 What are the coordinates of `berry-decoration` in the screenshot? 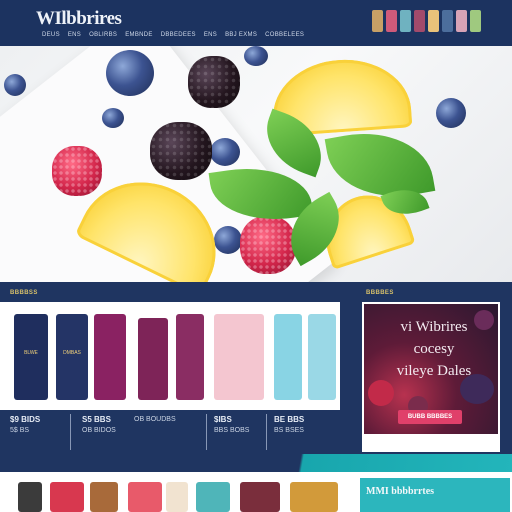 It's located at (381, 393).